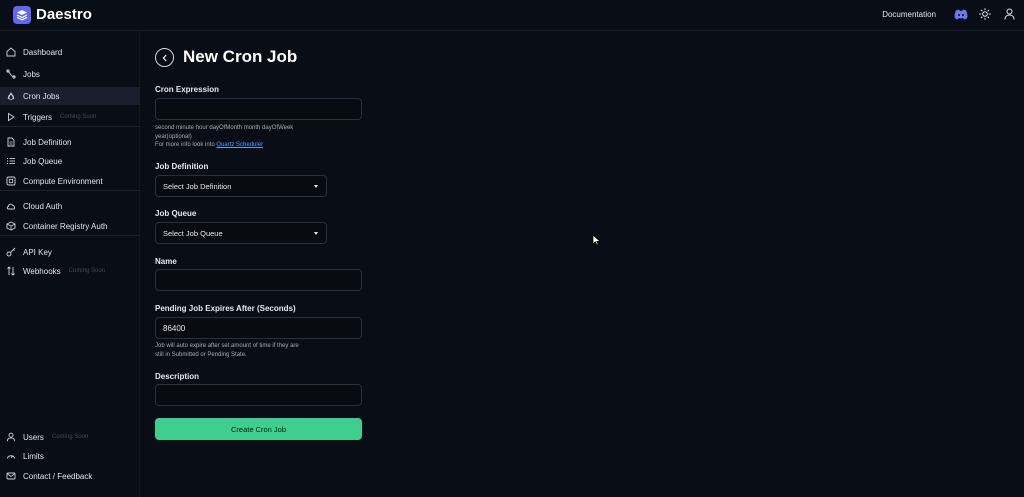 Image resolution: width=1024 pixels, height=497 pixels. I want to click on description-label: Description, so click(177, 376).